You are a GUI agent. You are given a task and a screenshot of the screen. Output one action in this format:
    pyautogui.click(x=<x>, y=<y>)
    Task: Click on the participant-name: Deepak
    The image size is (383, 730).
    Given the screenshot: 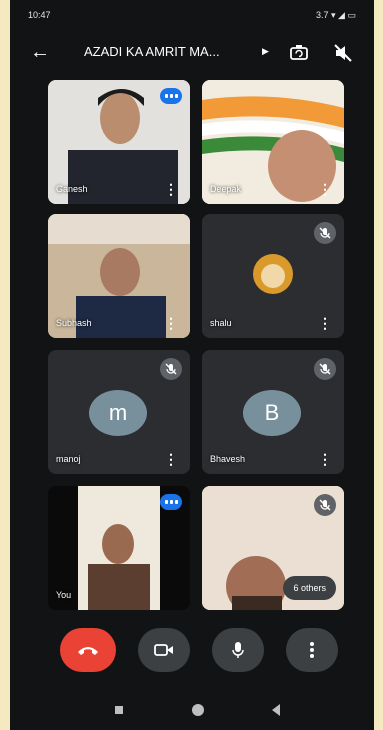 What is the action you would take?
    pyautogui.click(x=226, y=189)
    